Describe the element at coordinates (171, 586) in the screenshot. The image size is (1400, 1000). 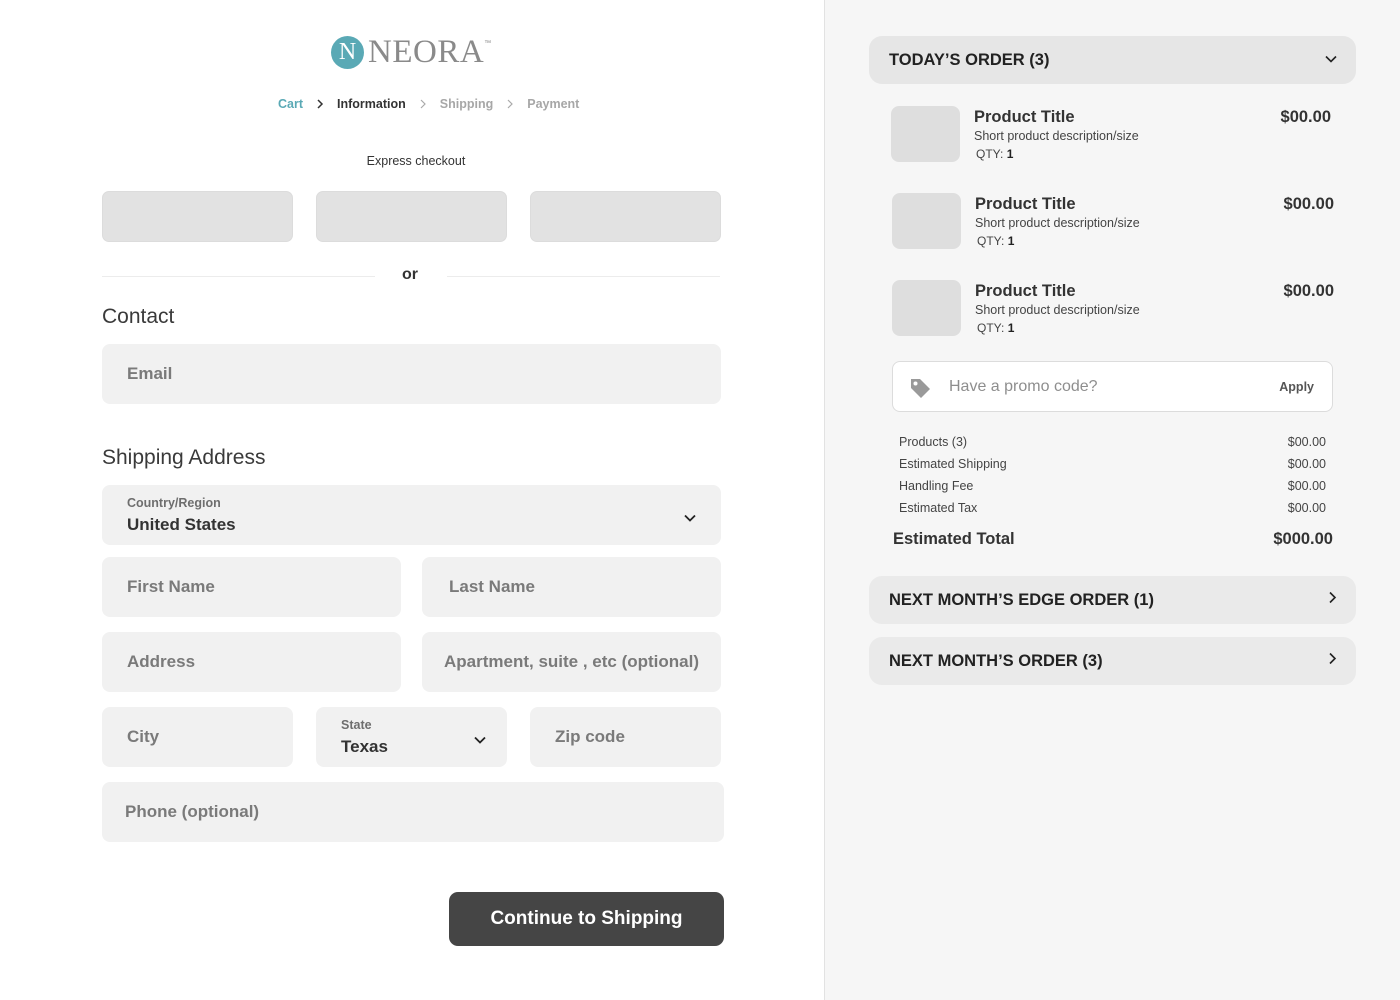
I see `first-name-placeholder: First Name` at that location.